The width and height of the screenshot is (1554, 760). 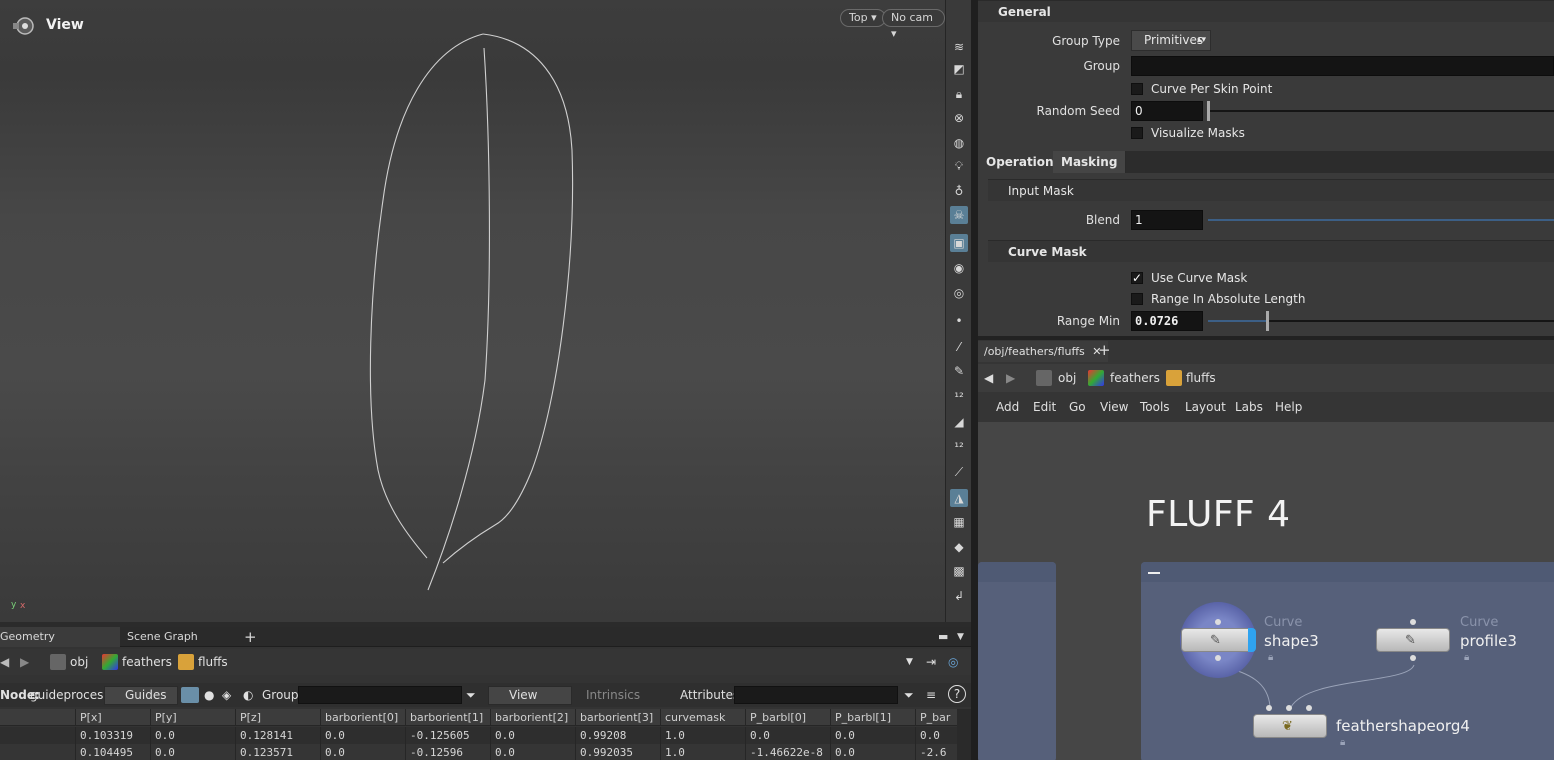 I want to click on intrinsics-label: Intrinsics, so click(x=613, y=695).